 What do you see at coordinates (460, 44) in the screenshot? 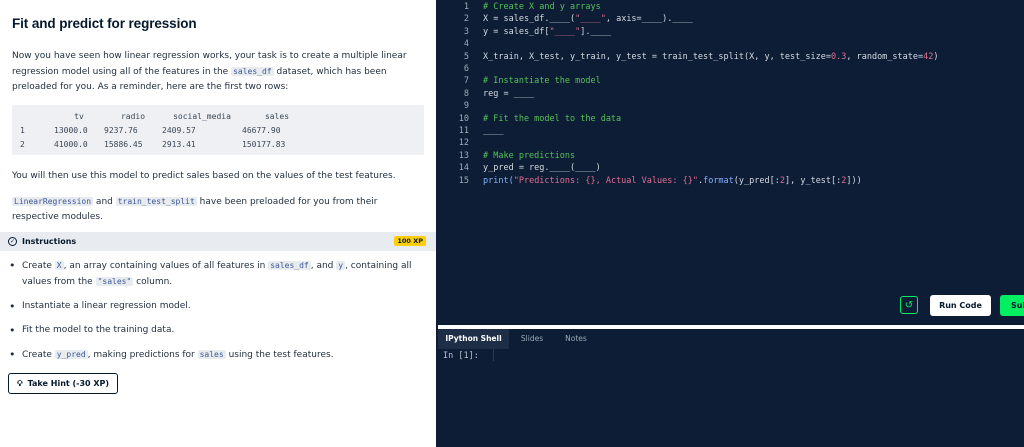
I see `code-line: 4` at bounding box center [460, 44].